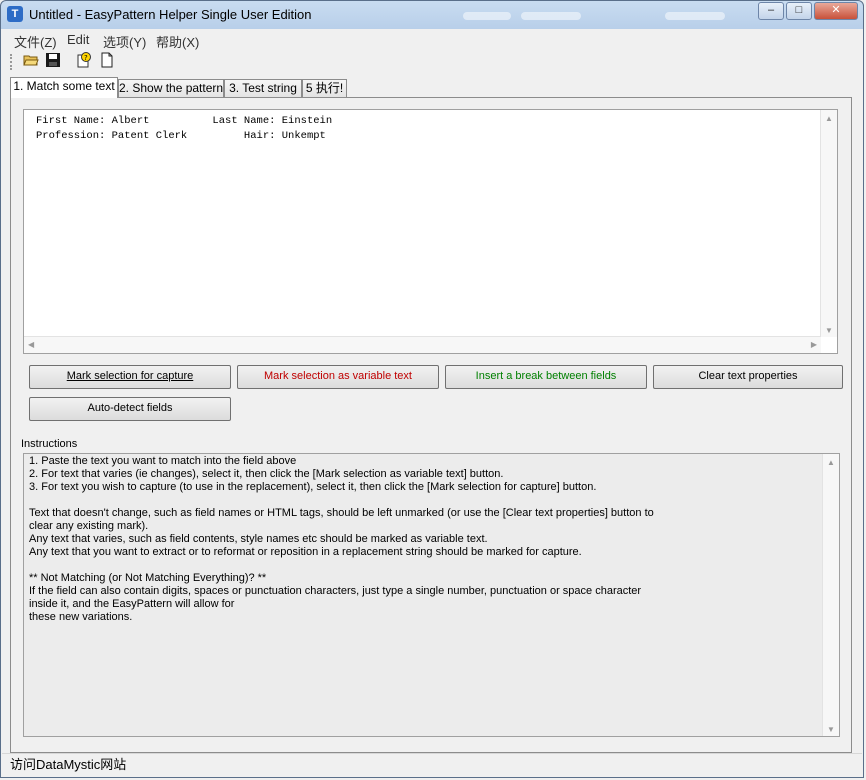 The width and height of the screenshot is (866, 780). I want to click on auto-detect-fields-button: Auto-detect fields, so click(130, 409).